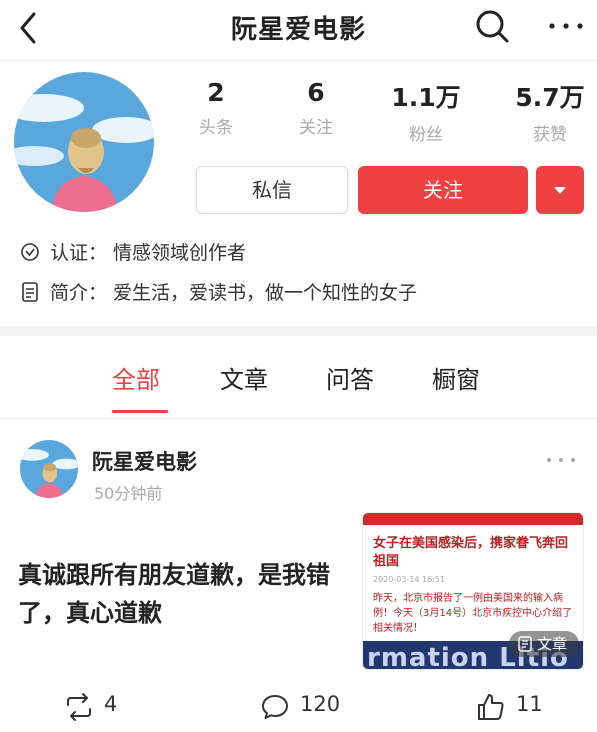 This screenshot has width=597, height=732. I want to click on thumbnail-header-bar, so click(473, 519).